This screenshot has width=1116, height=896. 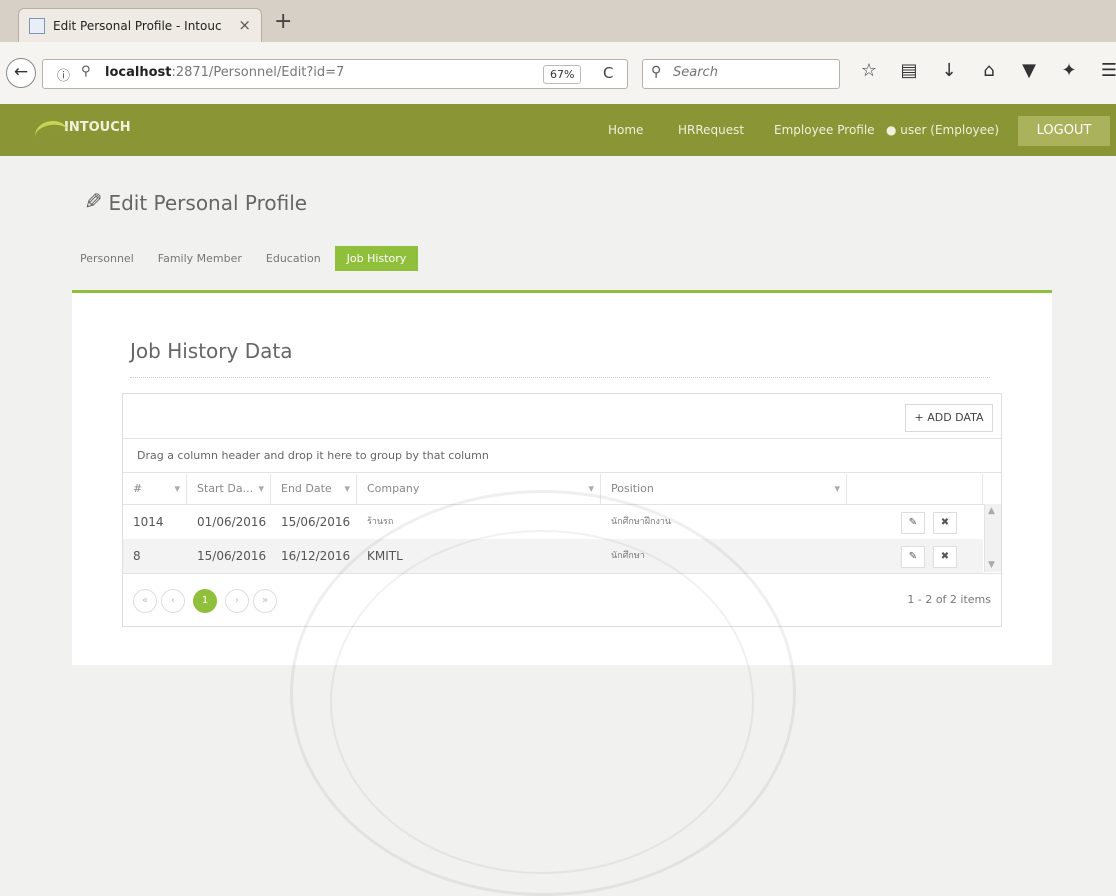 I want to click on logo: INTOUCH, so click(x=82, y=127).